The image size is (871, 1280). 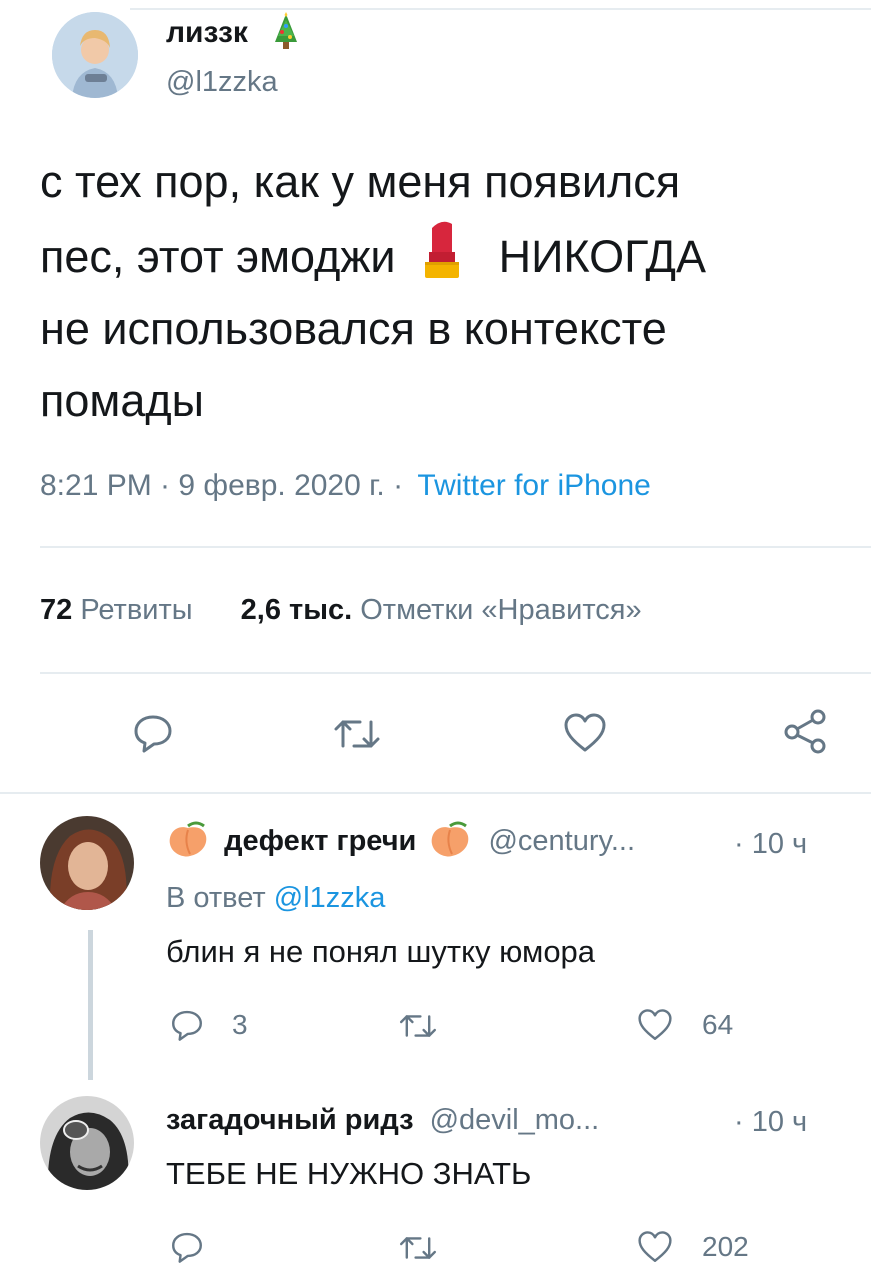 What do you see at coordinates (770, 844) in the screenshot?
I see `reply1-time: · 10 ч` at bounding box center [770, 844].